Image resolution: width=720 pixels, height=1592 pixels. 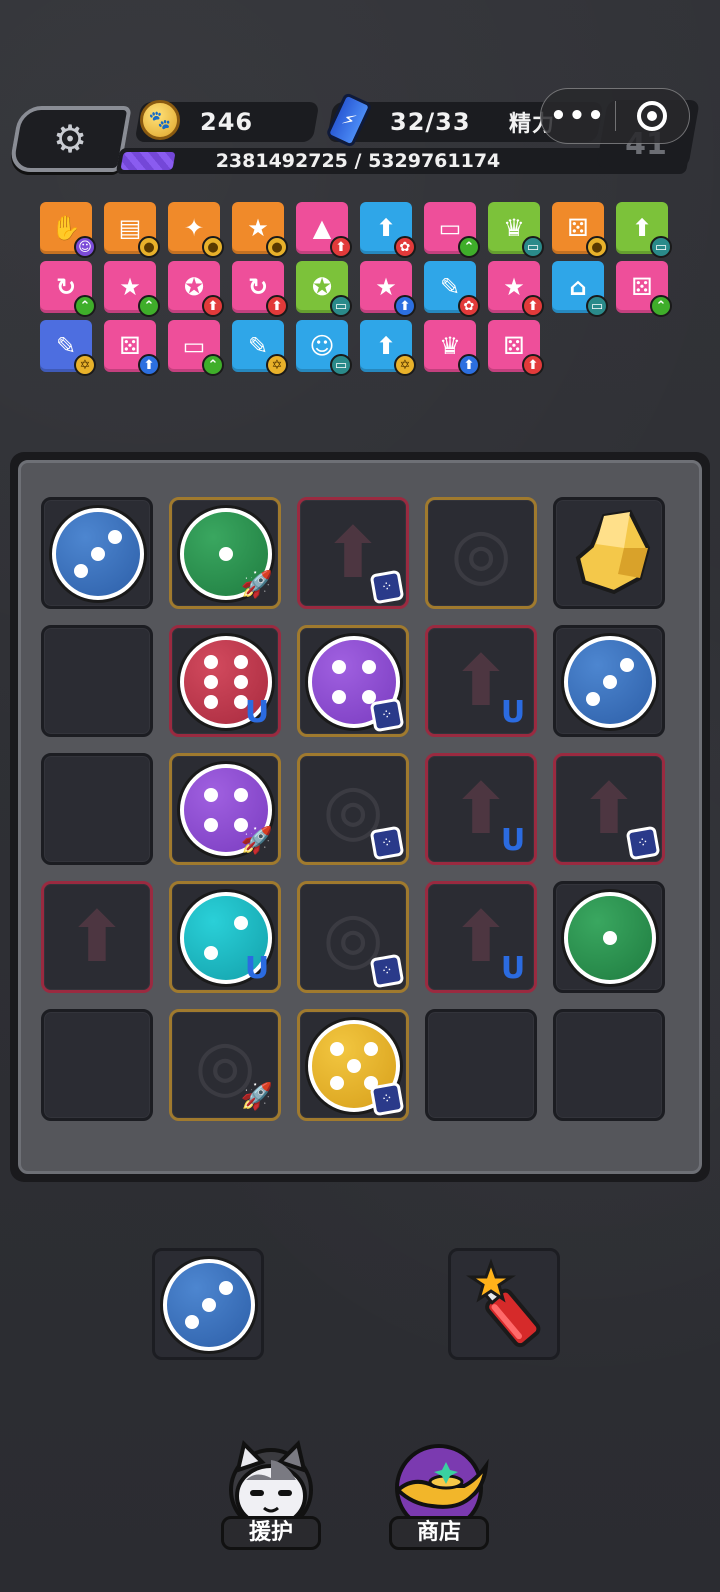 What do you see at coordinates (68, 289) in the screenshot?
I see `buff-refresh-icon: ↻ ⌃` at bounding box center [68, 289].